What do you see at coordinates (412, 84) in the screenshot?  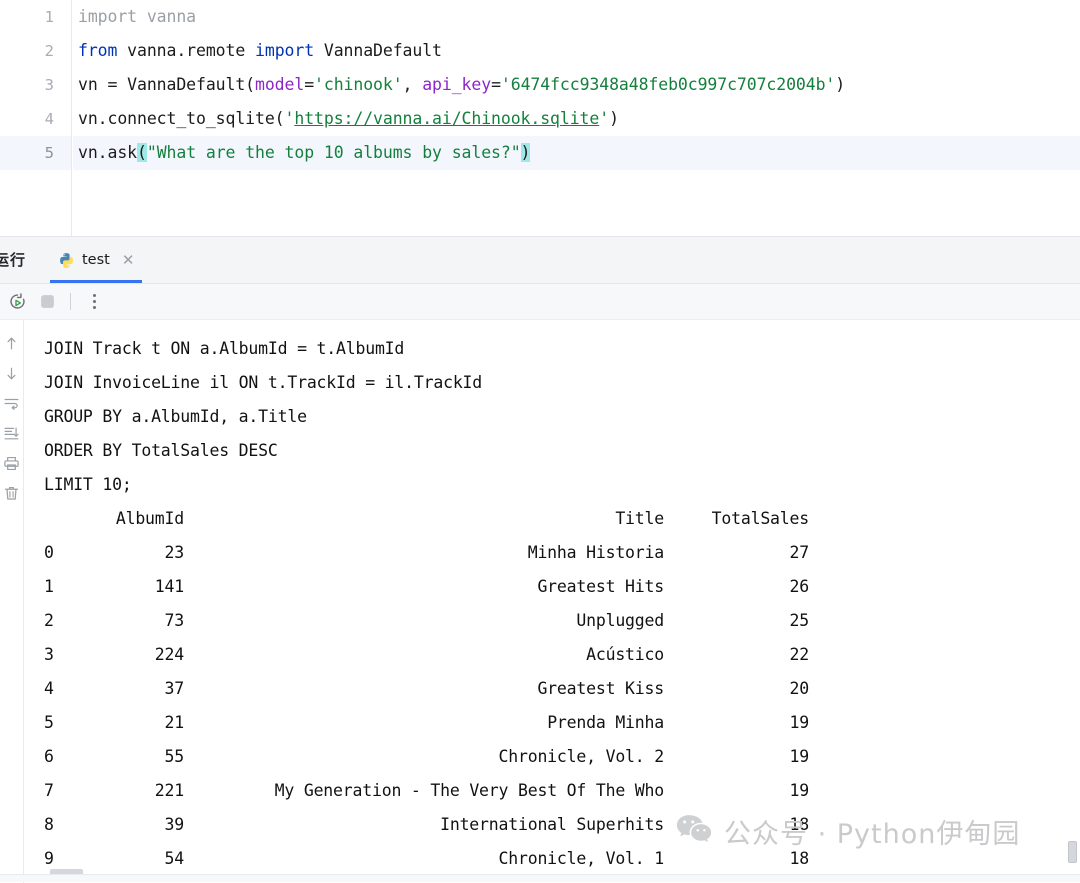 I see `code-token: ,` at bounding box center [412, 84].